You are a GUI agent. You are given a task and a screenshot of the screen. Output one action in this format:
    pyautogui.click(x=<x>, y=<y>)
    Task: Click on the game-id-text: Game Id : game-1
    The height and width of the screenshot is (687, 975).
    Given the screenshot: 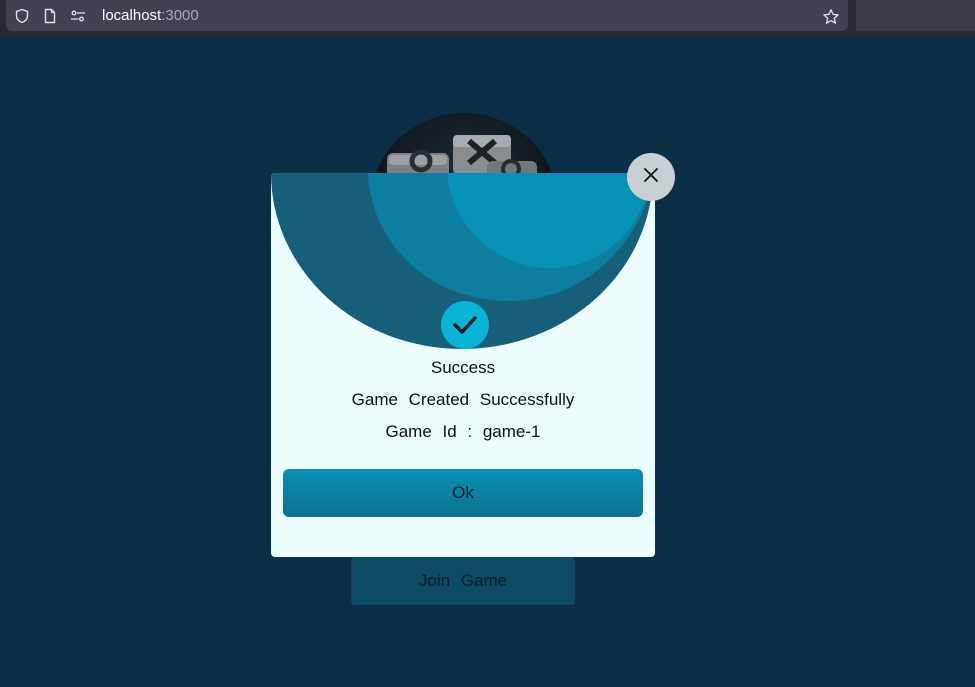 What is the action you would take?
    pyautogui.click(x=463, y=431)
    